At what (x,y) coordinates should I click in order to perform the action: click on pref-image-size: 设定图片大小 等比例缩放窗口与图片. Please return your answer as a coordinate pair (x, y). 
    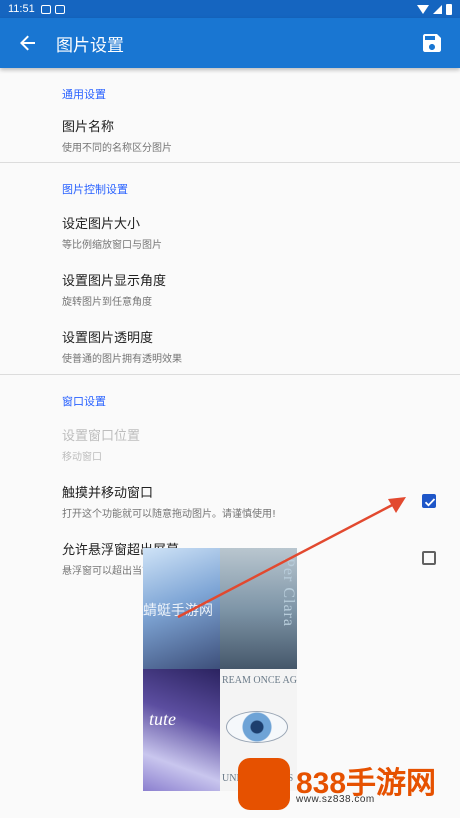
    Looking at the image, I should click on (230, 231).